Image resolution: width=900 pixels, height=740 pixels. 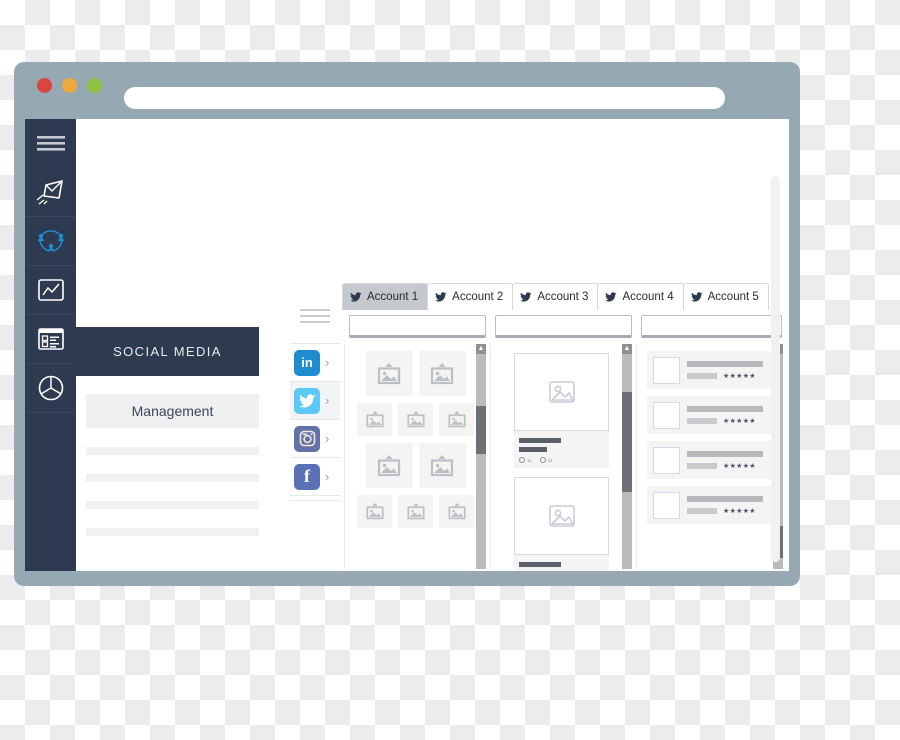 I want to click on browser-titlebar, so click(x=407, y=89).